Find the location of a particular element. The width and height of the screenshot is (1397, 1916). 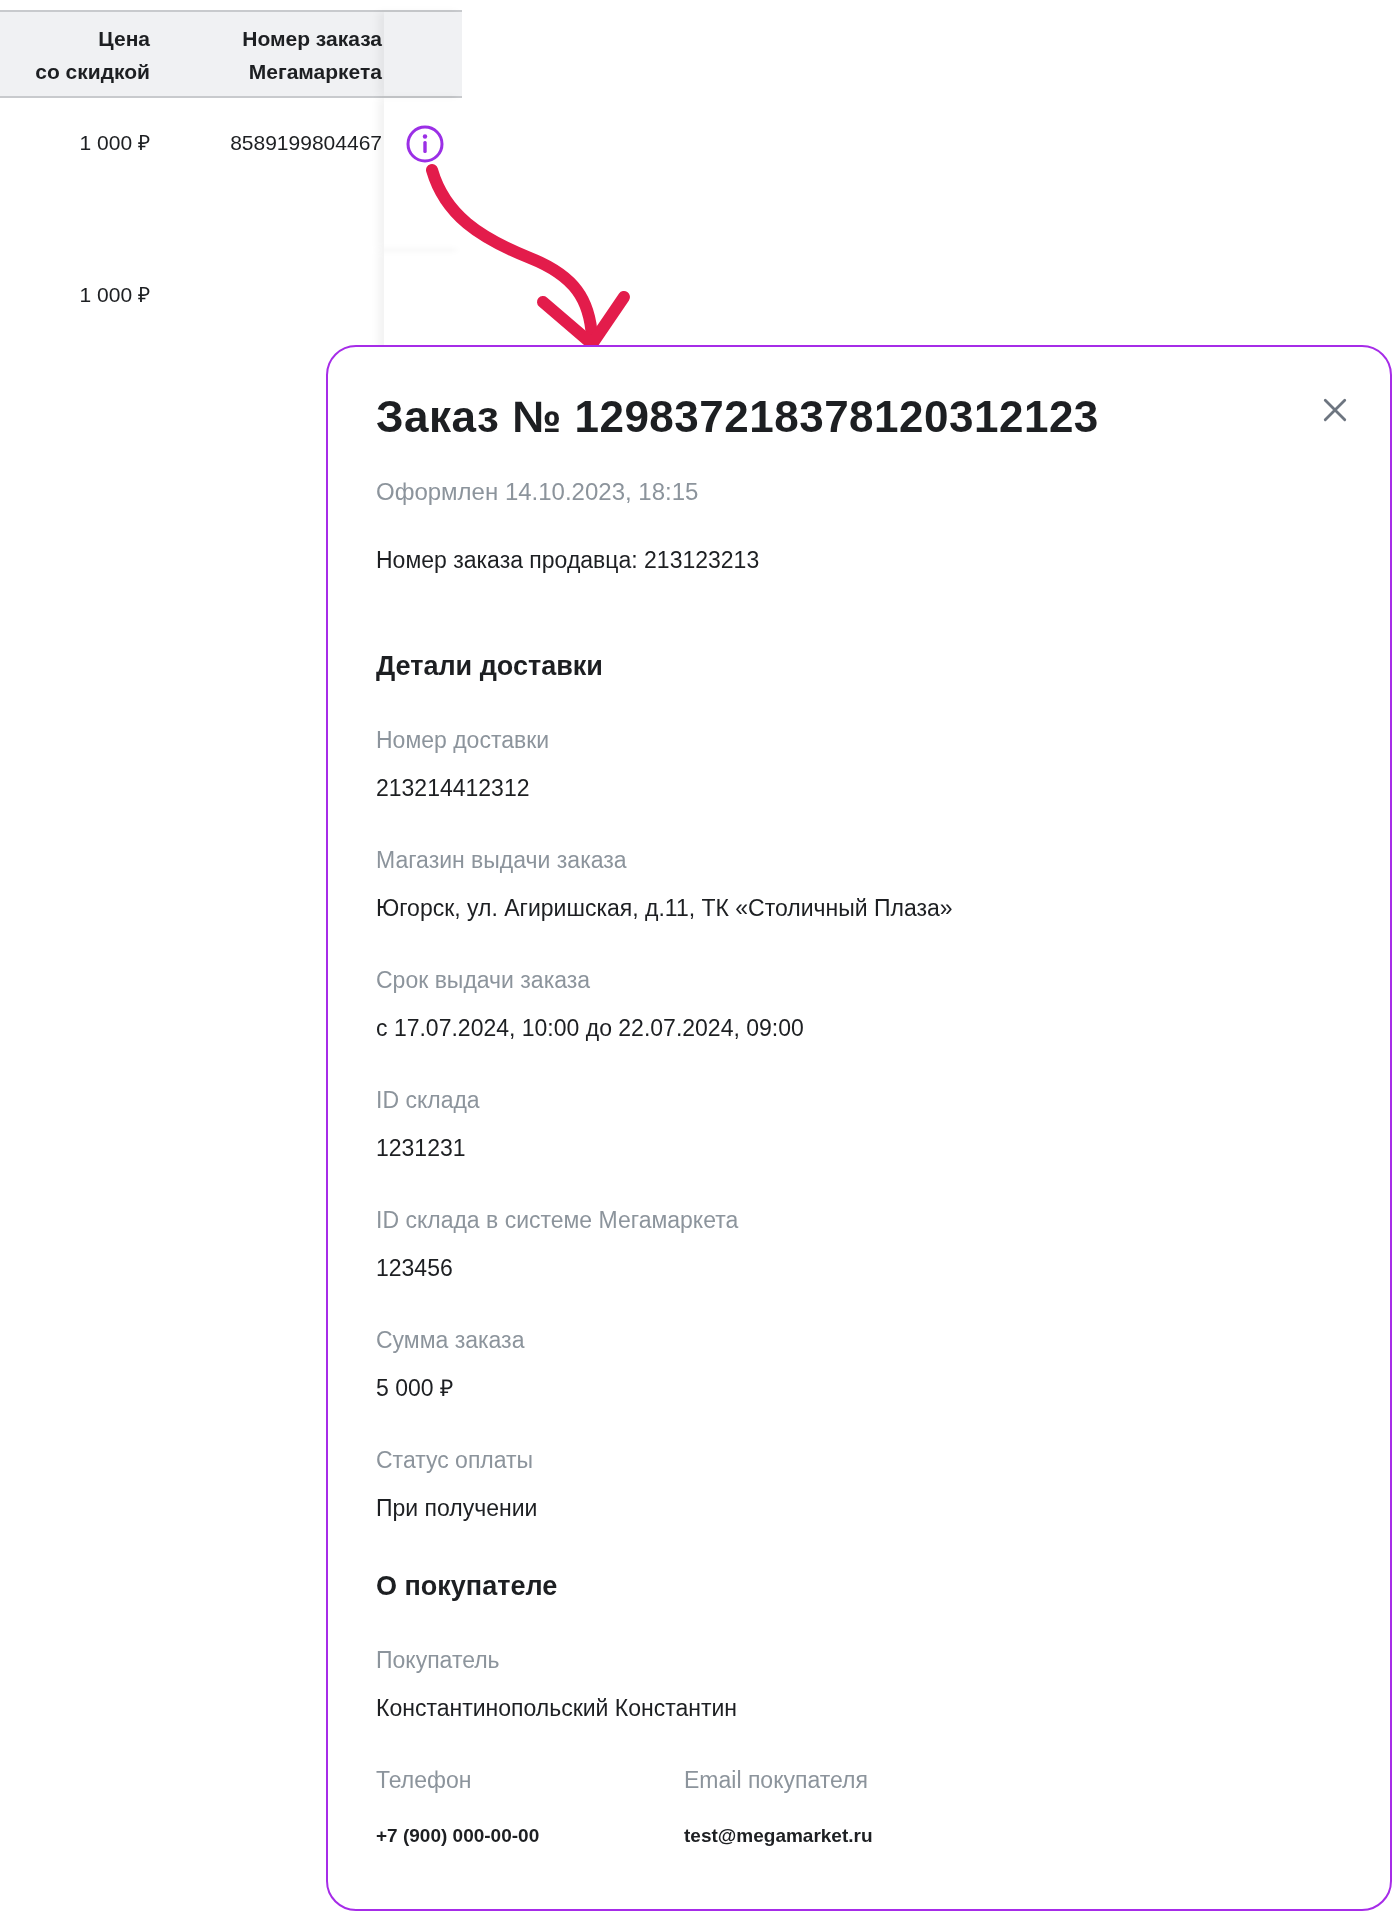

column-header: Цена со скидкой is located at coordinates (92, 55).